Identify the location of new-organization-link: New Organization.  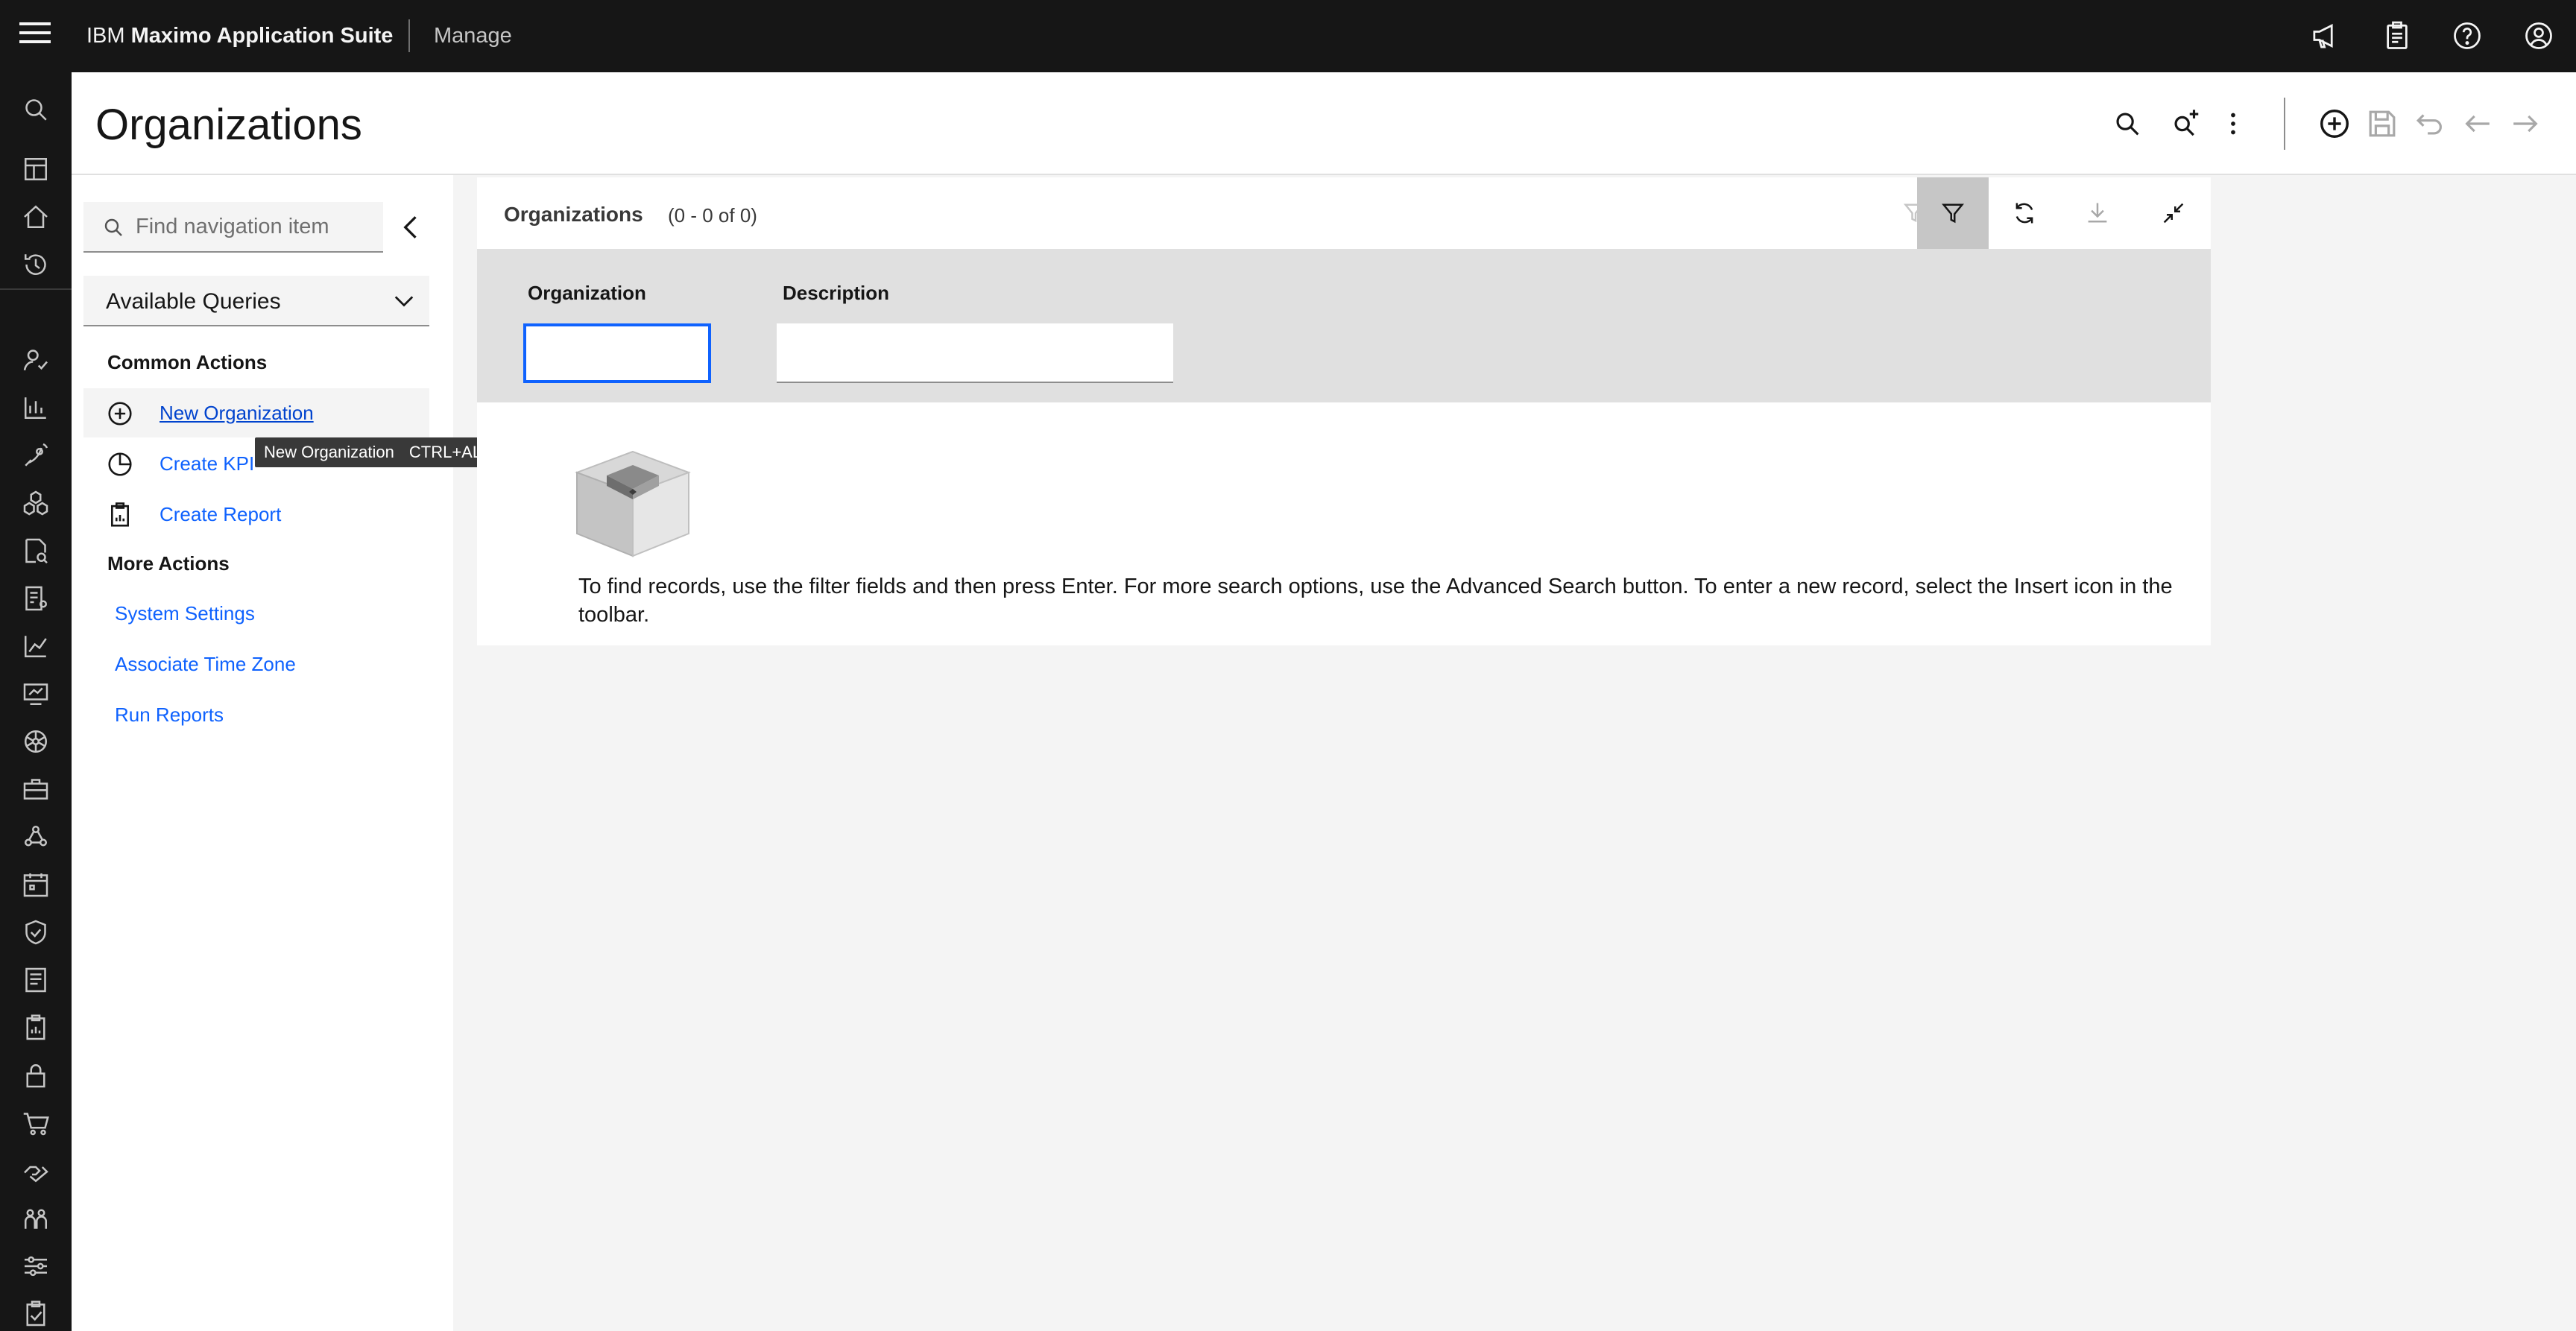
(237, 413).